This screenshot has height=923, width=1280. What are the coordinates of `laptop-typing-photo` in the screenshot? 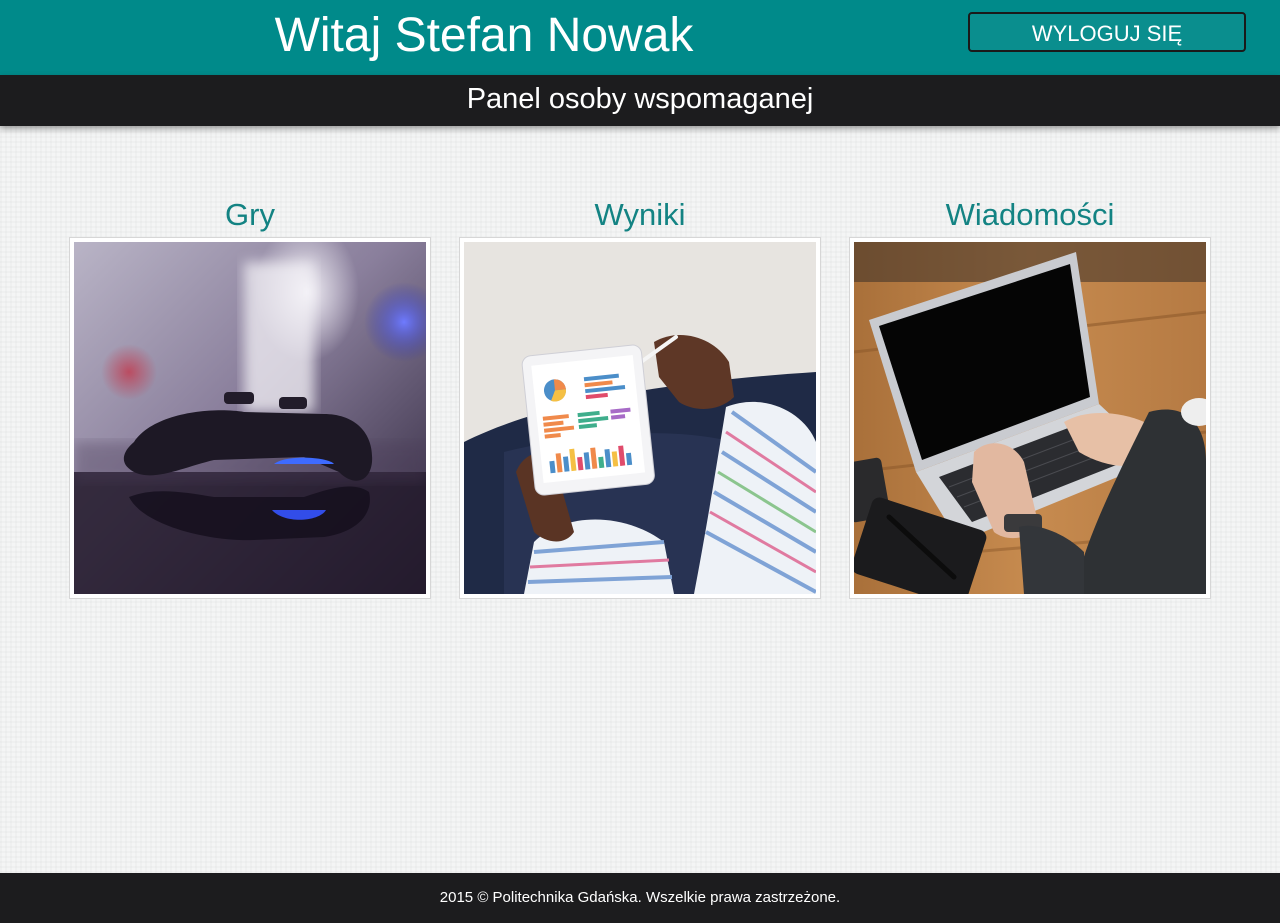 It's located at (1030, 418).